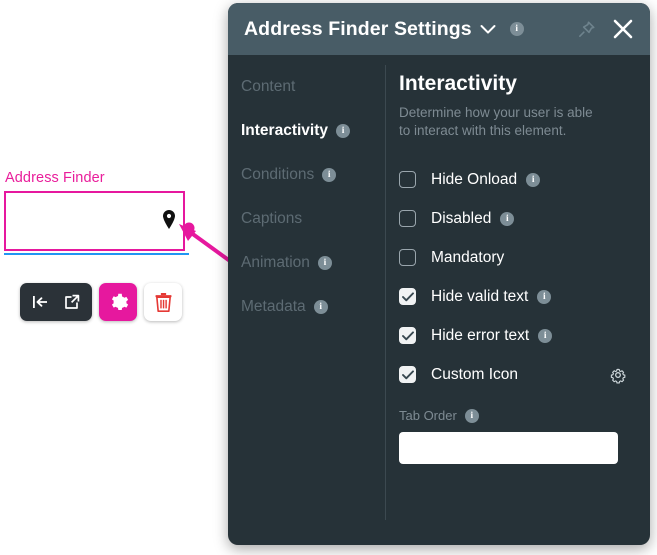 The width and height of the screenshot is (657, 555). I want to click on nav-item-label: Conditions, so click(278, 174).